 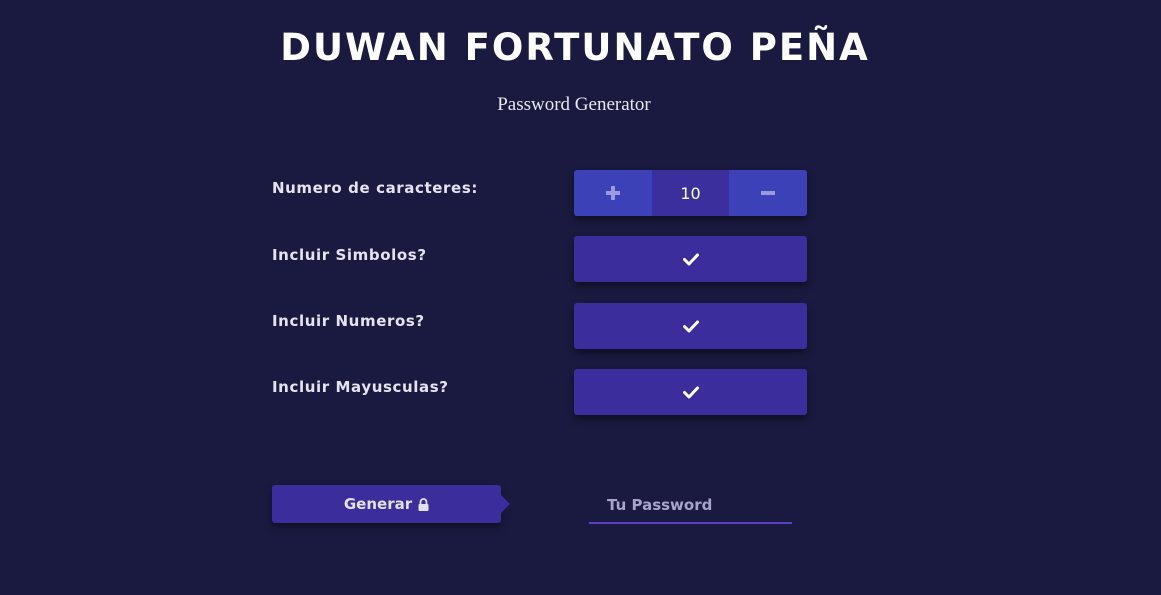 What do you see at coordinates (348, 321) in the screenshot?
I see `numbers-label: Incluir Numeros?` at bounding box center [348, 321].